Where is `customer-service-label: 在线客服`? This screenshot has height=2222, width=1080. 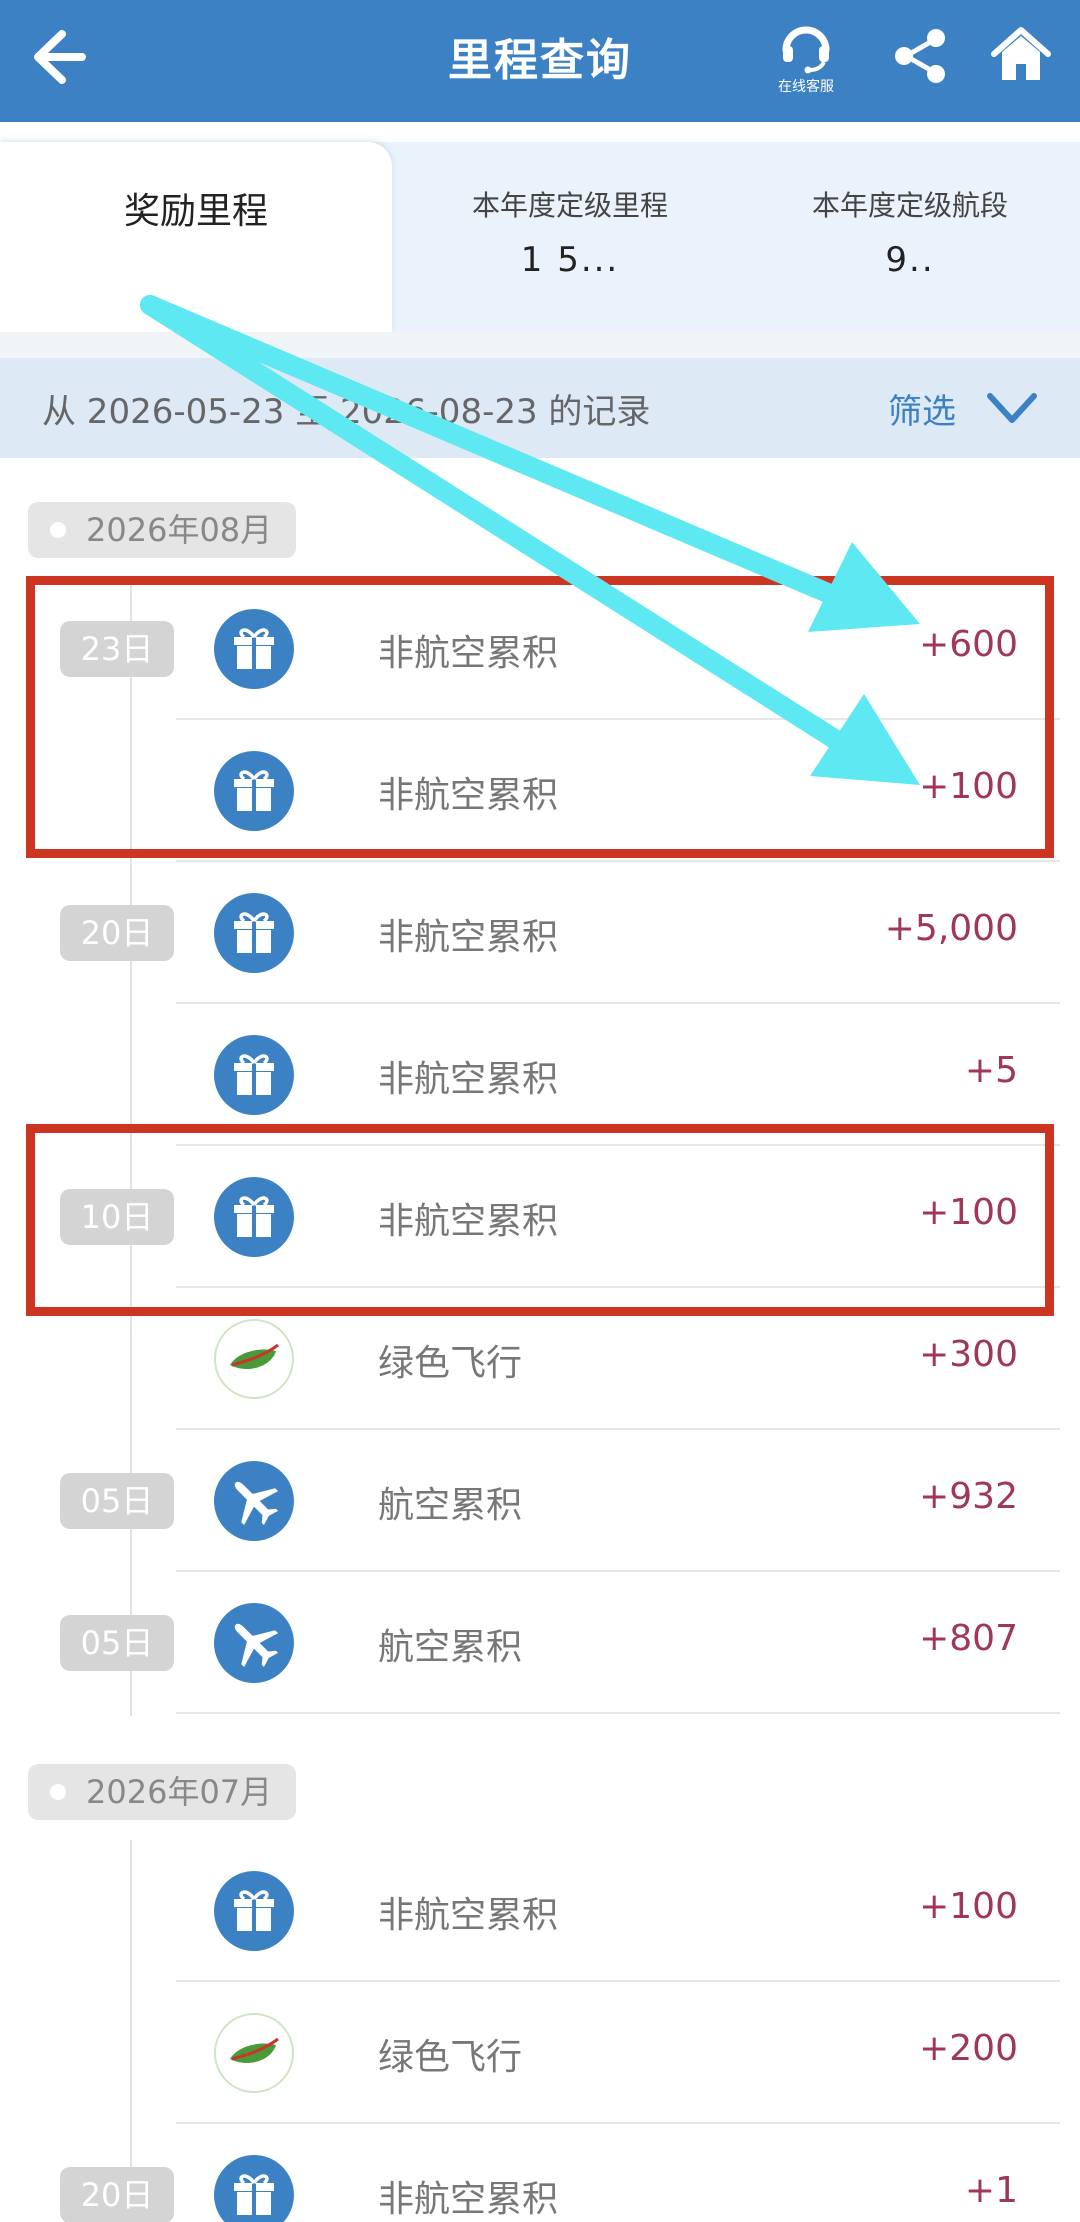 customer-service-label: 在线客服 is located at coordinates (806, 87).